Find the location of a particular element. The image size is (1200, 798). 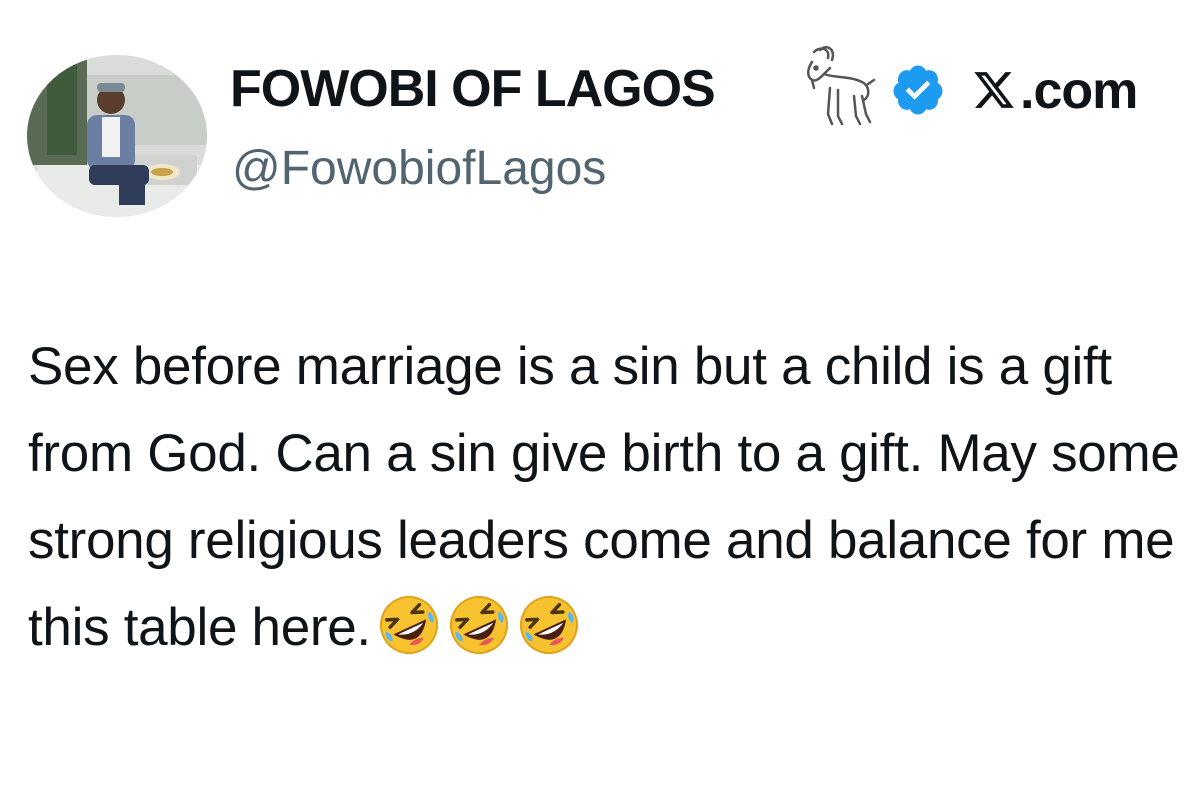

x-logo-icon is located at coordinates (994, 90).